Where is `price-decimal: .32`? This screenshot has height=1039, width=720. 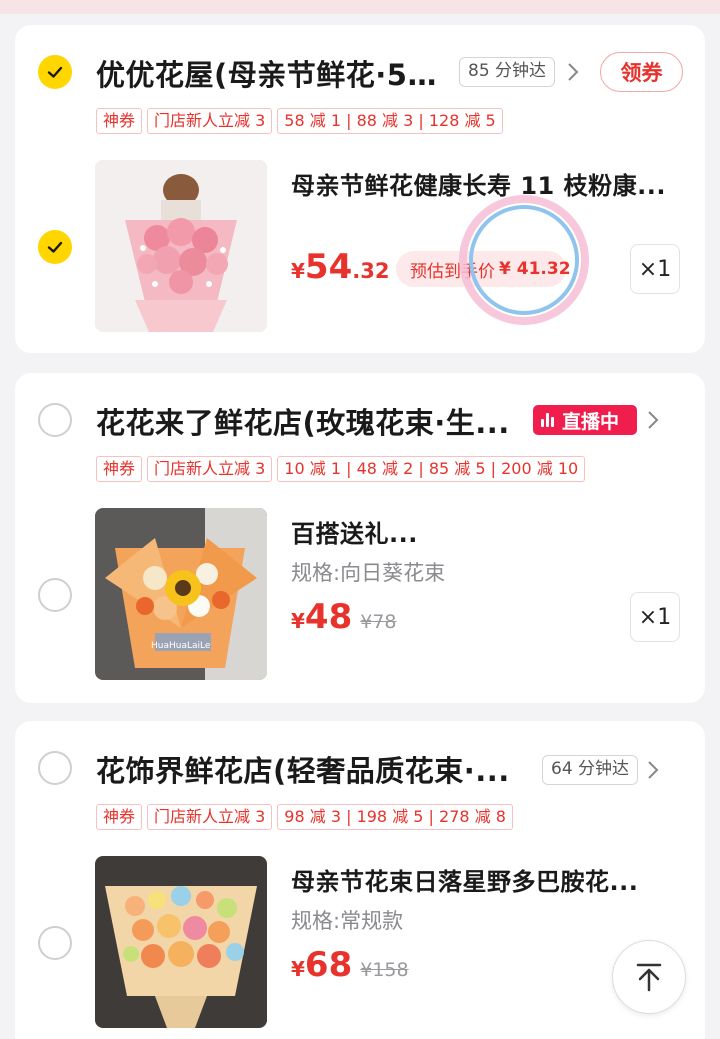
price-decimal: .32 is located at coordinates (371, 271).